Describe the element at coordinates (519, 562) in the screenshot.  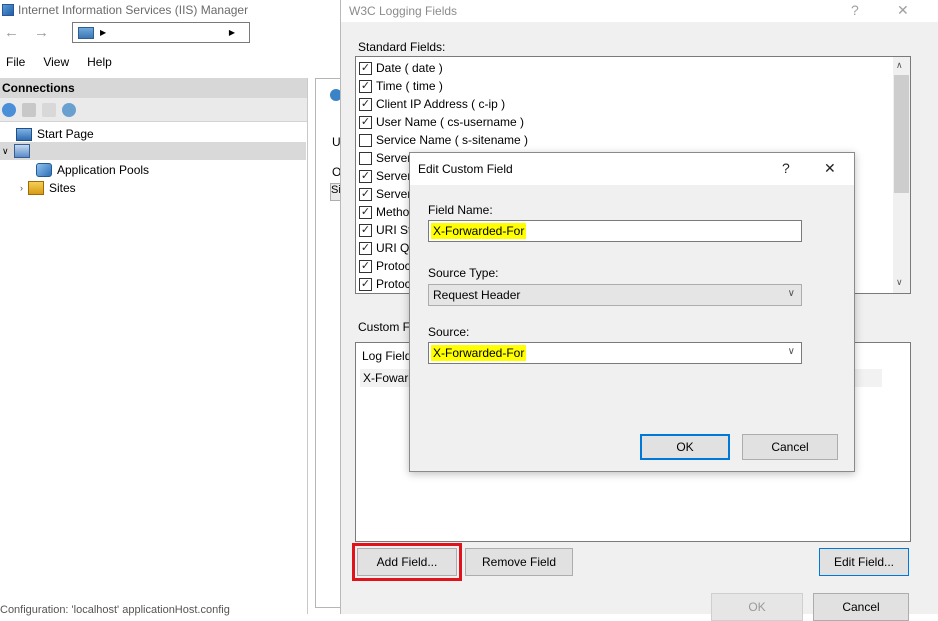
I see `remove-field-button: Remove Field` at that location.